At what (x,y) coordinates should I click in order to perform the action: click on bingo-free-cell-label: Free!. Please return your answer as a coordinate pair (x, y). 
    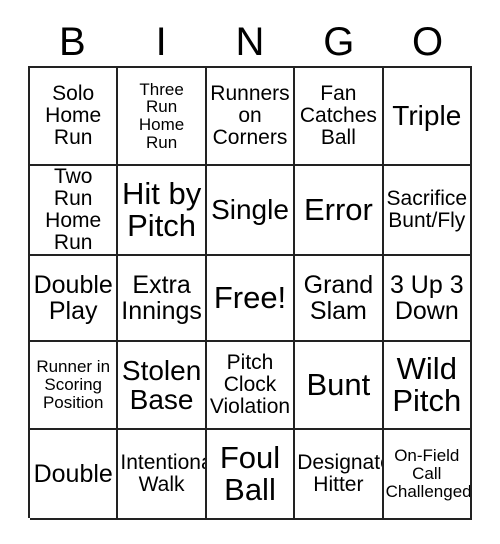
    Looking at the image, I should click on (250, 297).